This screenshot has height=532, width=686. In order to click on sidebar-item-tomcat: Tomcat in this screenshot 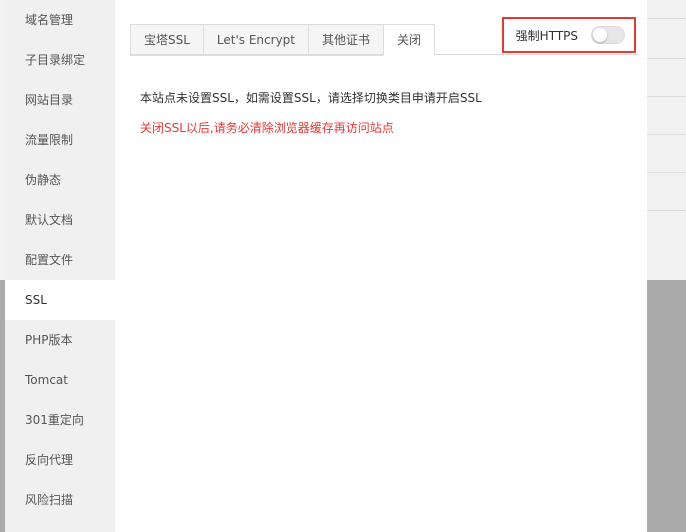, I will do `click(60, 380)`.